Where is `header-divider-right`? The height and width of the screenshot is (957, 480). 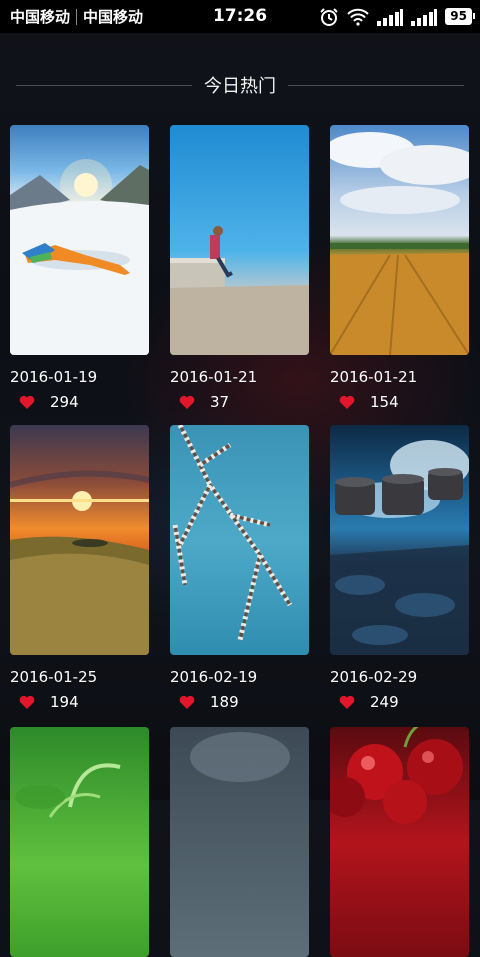
header-divider-right is located at coordinates (376, 85).